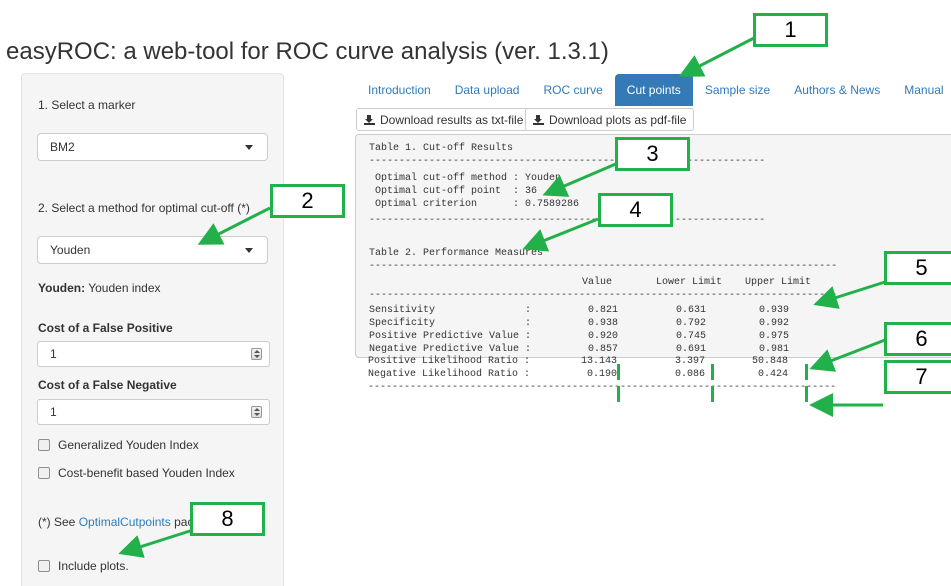  What do you see at coordinates (790, 30) in the screenshot?
I see `annotation-callout-1: 1` at bounding box center [790, 30].